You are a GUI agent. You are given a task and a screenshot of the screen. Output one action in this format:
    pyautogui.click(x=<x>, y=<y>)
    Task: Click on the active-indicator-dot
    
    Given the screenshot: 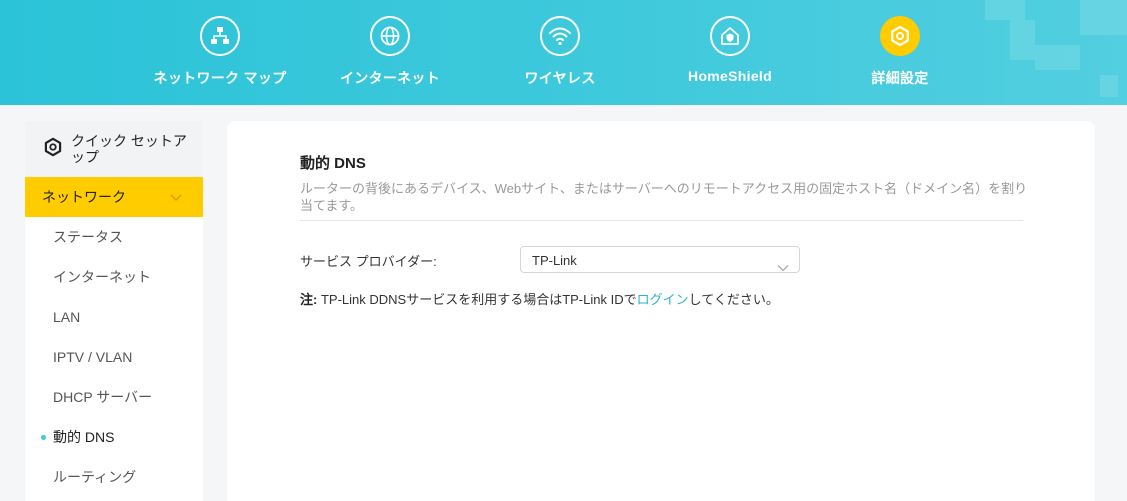 What is the action you would take?
    pyautogui.click(x=43, y=437)
    